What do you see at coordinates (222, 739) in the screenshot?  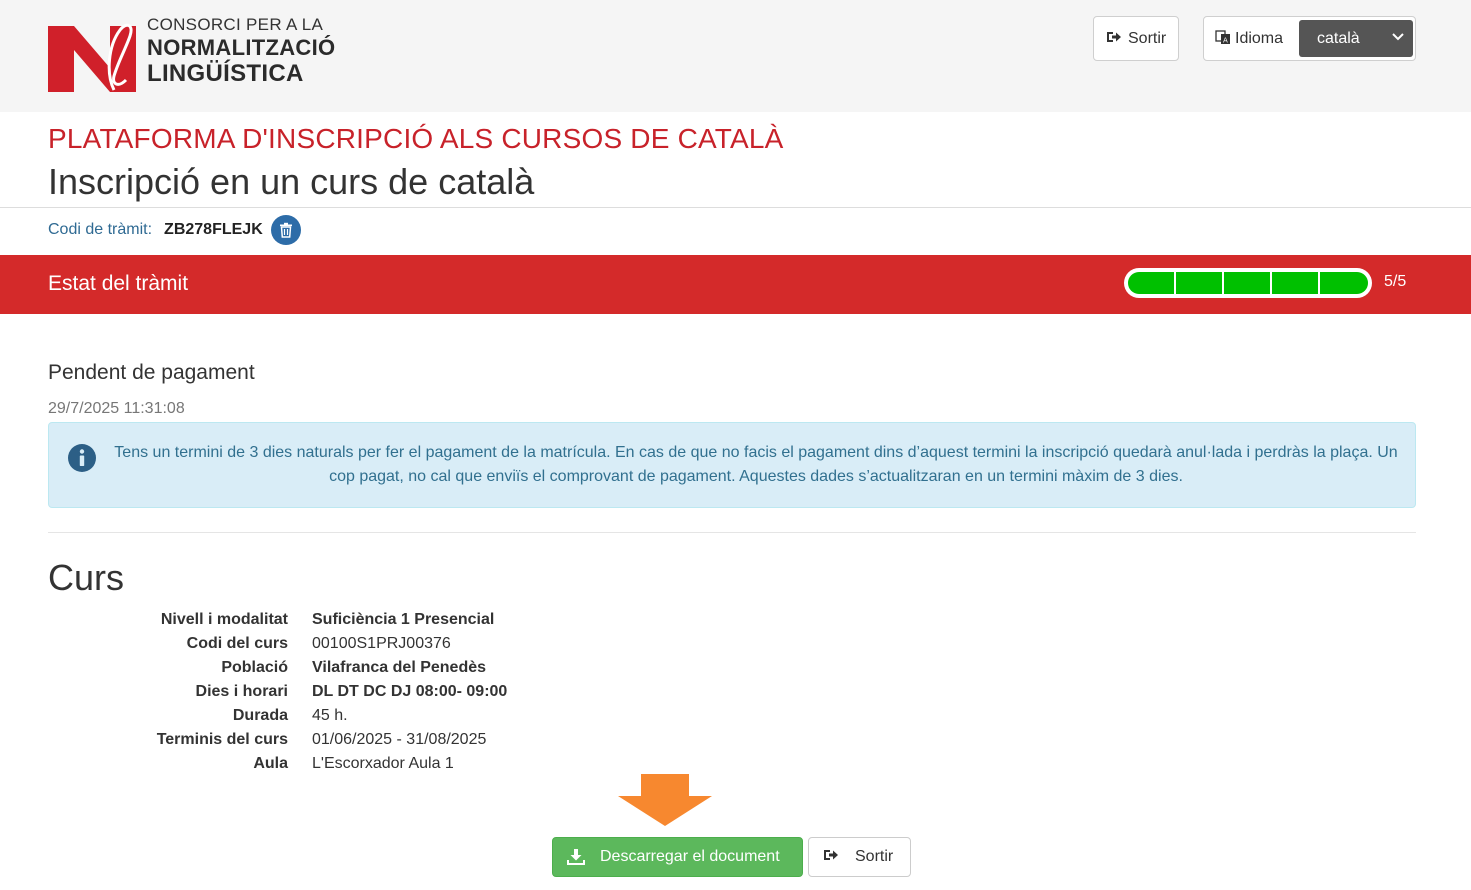 I see `course-detail-label: Terminis del curs` at bounding box center [222, 739].